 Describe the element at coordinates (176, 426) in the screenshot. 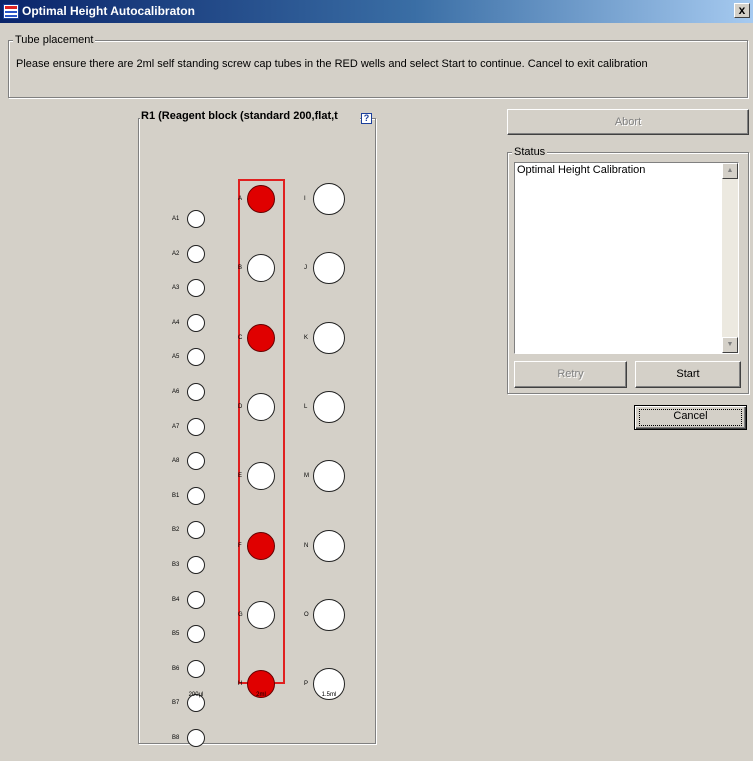

I see `well-label-A7: A7` at that location.